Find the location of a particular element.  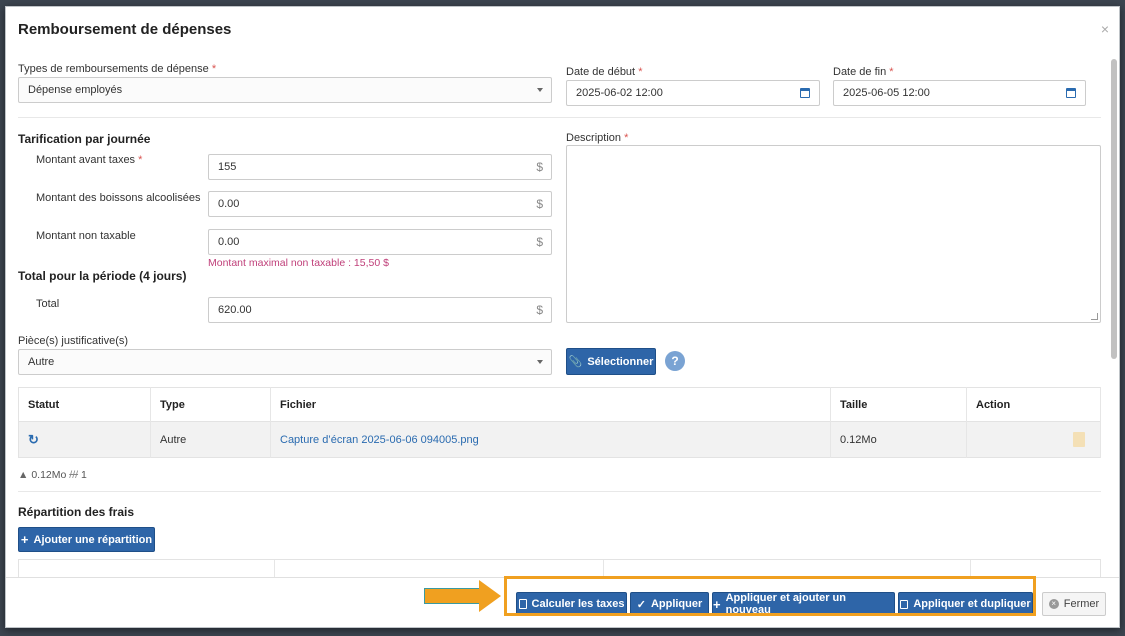

amount-input: 155 $ is located at coordinates (380, 167).